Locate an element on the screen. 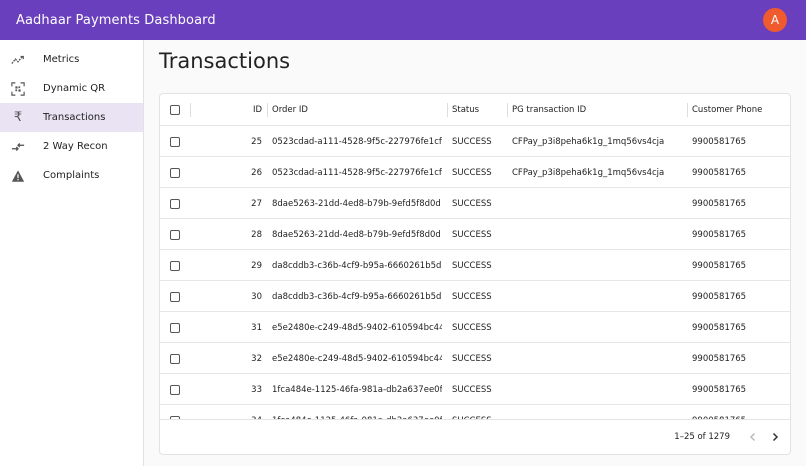 The height and width of the screenshot is (466, 806). sidebar-item-transactions: ₹ Transactions is located at coordinates (71, 117).